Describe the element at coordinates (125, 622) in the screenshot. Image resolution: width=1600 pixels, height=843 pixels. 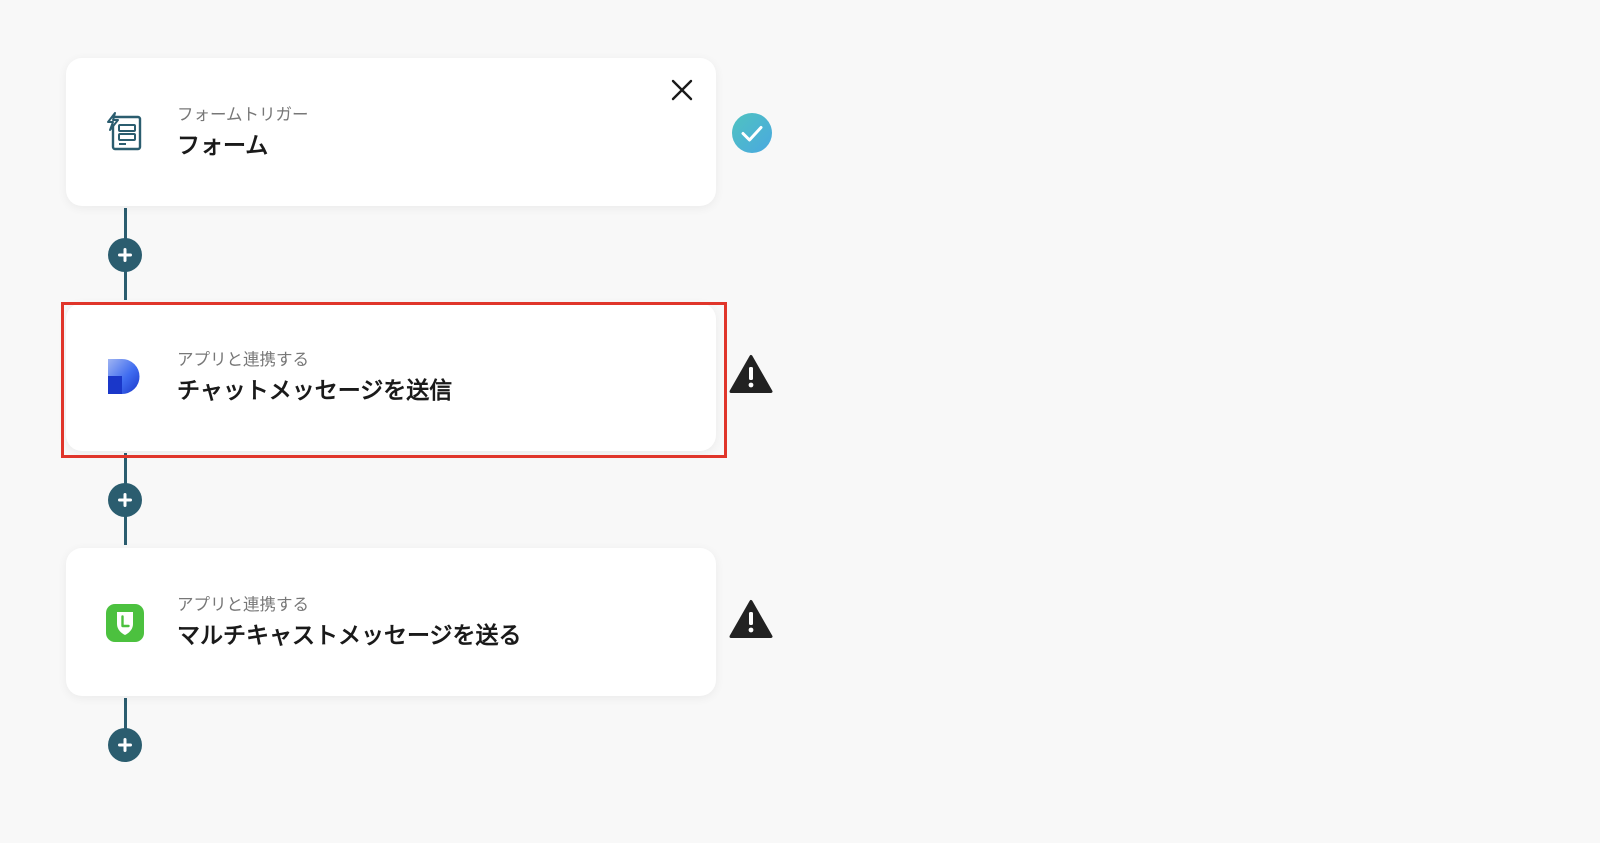
I see `line-app-logo-icon` at that location.